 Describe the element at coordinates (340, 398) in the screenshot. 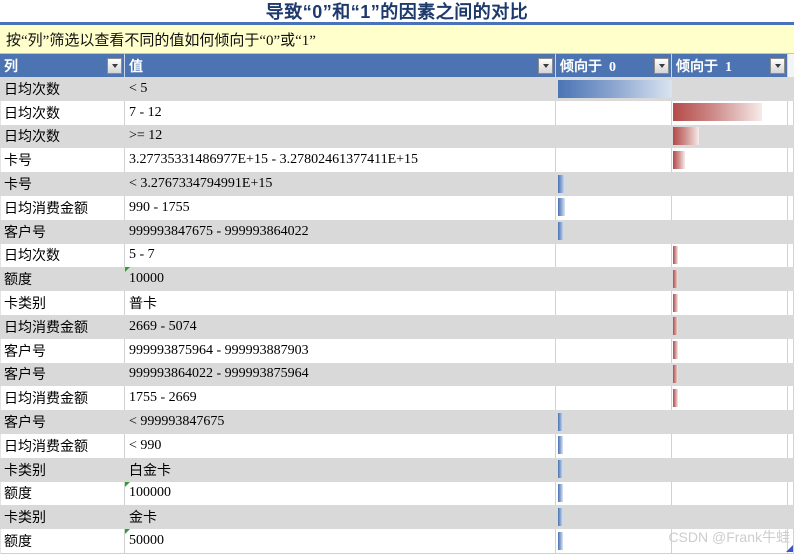

I see `value-cell: 1755 - 2669` at that location.